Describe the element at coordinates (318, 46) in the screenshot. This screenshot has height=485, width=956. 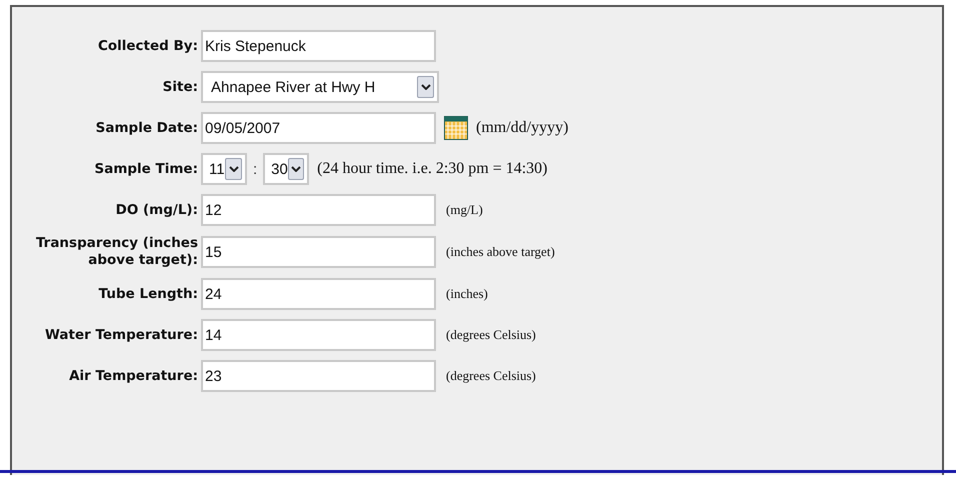
I see `text-field: Kris Stepenuck` at that location.